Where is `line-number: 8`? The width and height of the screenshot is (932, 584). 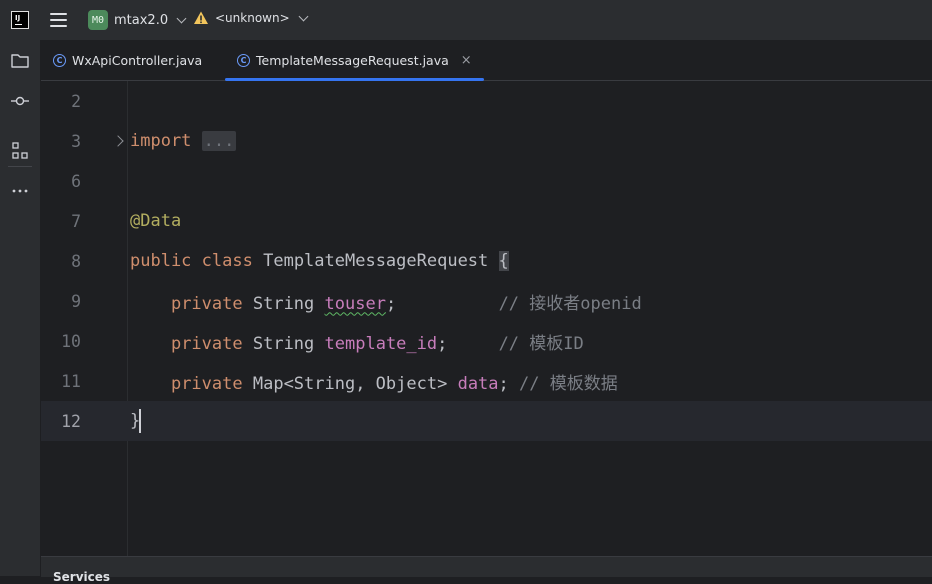 line-number: 8 is located at coordinates (76, 261).